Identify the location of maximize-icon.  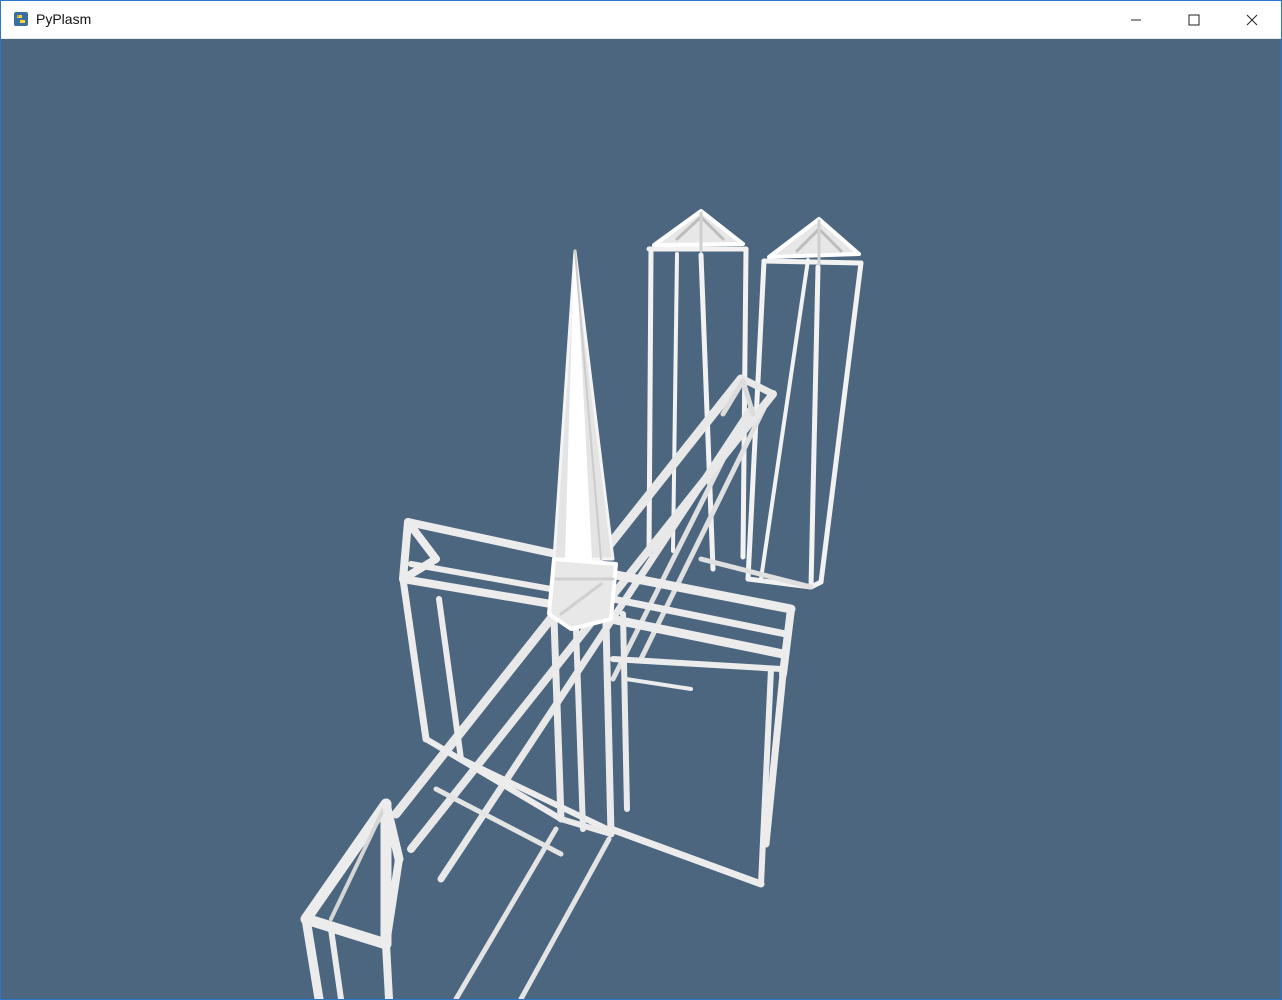
(1194, 19).